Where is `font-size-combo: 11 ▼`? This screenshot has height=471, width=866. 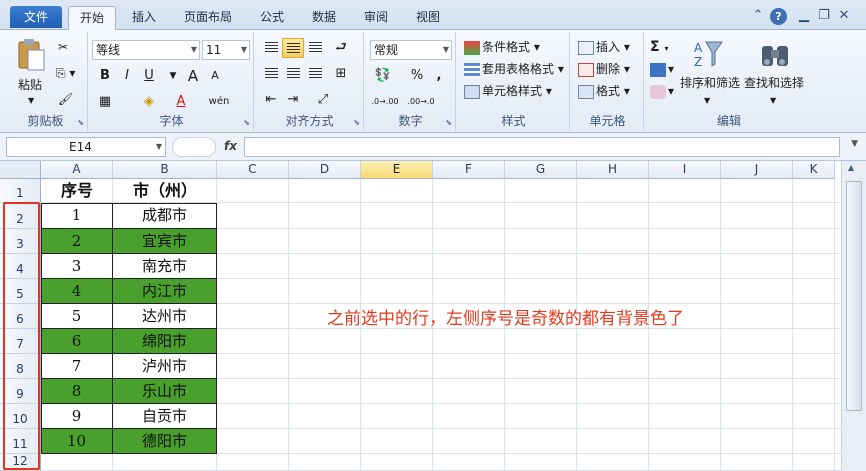
font-size-combo: 11 ▼ is located at coordinates (226, 50).